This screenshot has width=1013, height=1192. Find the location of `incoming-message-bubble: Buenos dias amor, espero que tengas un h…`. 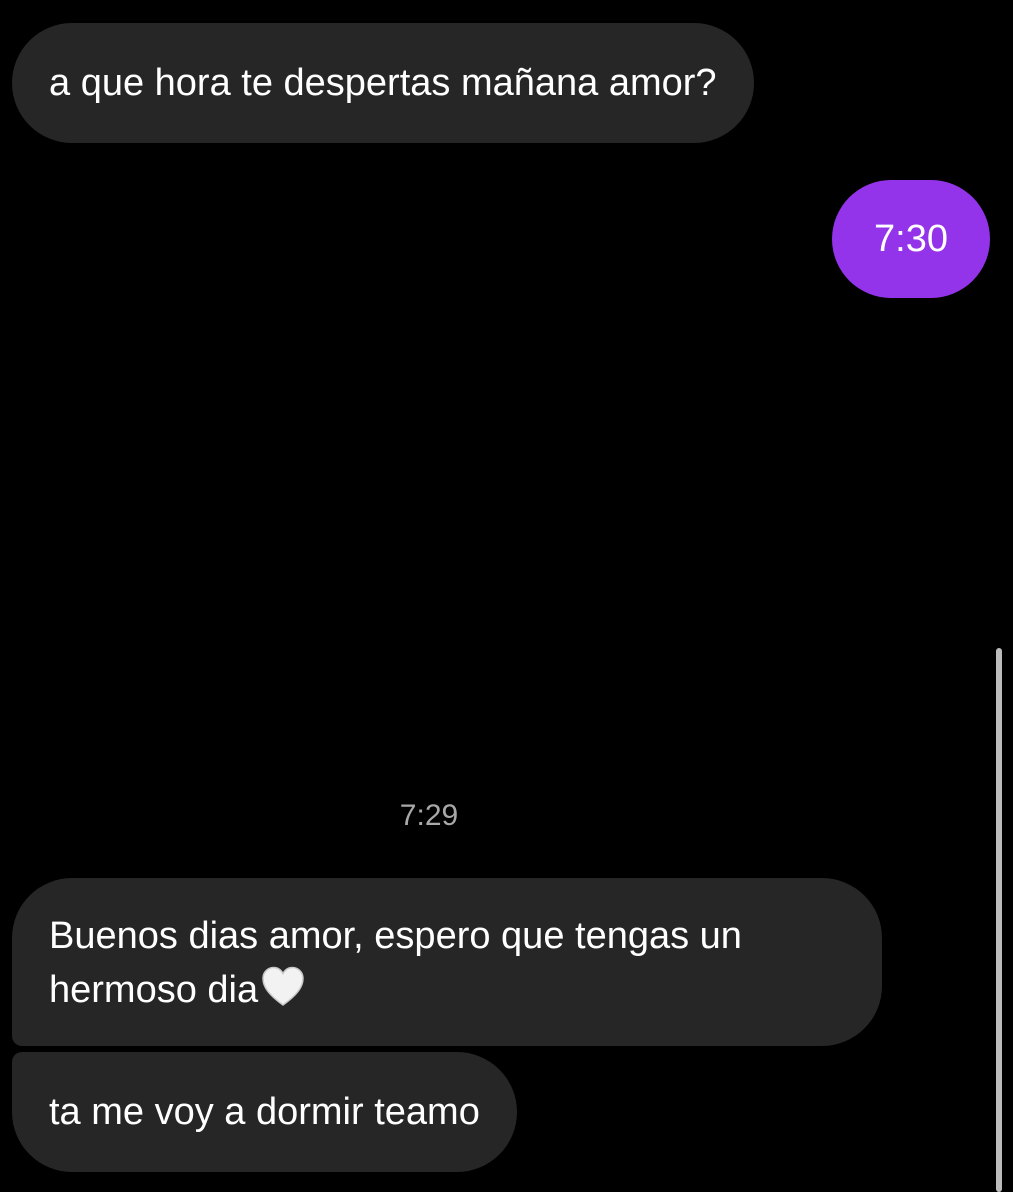

incoming-message-bubble: Buenos dias amor, espero que tengas un h… is located at coordinates (447, 962).